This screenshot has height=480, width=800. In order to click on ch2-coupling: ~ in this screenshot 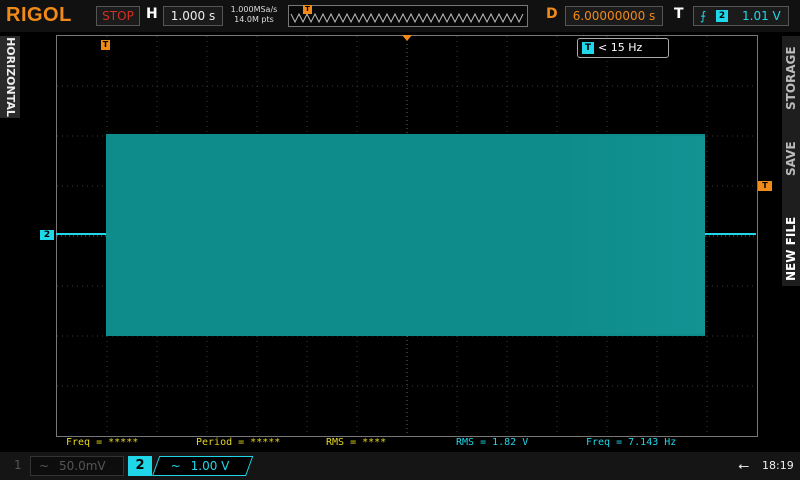, I will do `click(175, 466)`.